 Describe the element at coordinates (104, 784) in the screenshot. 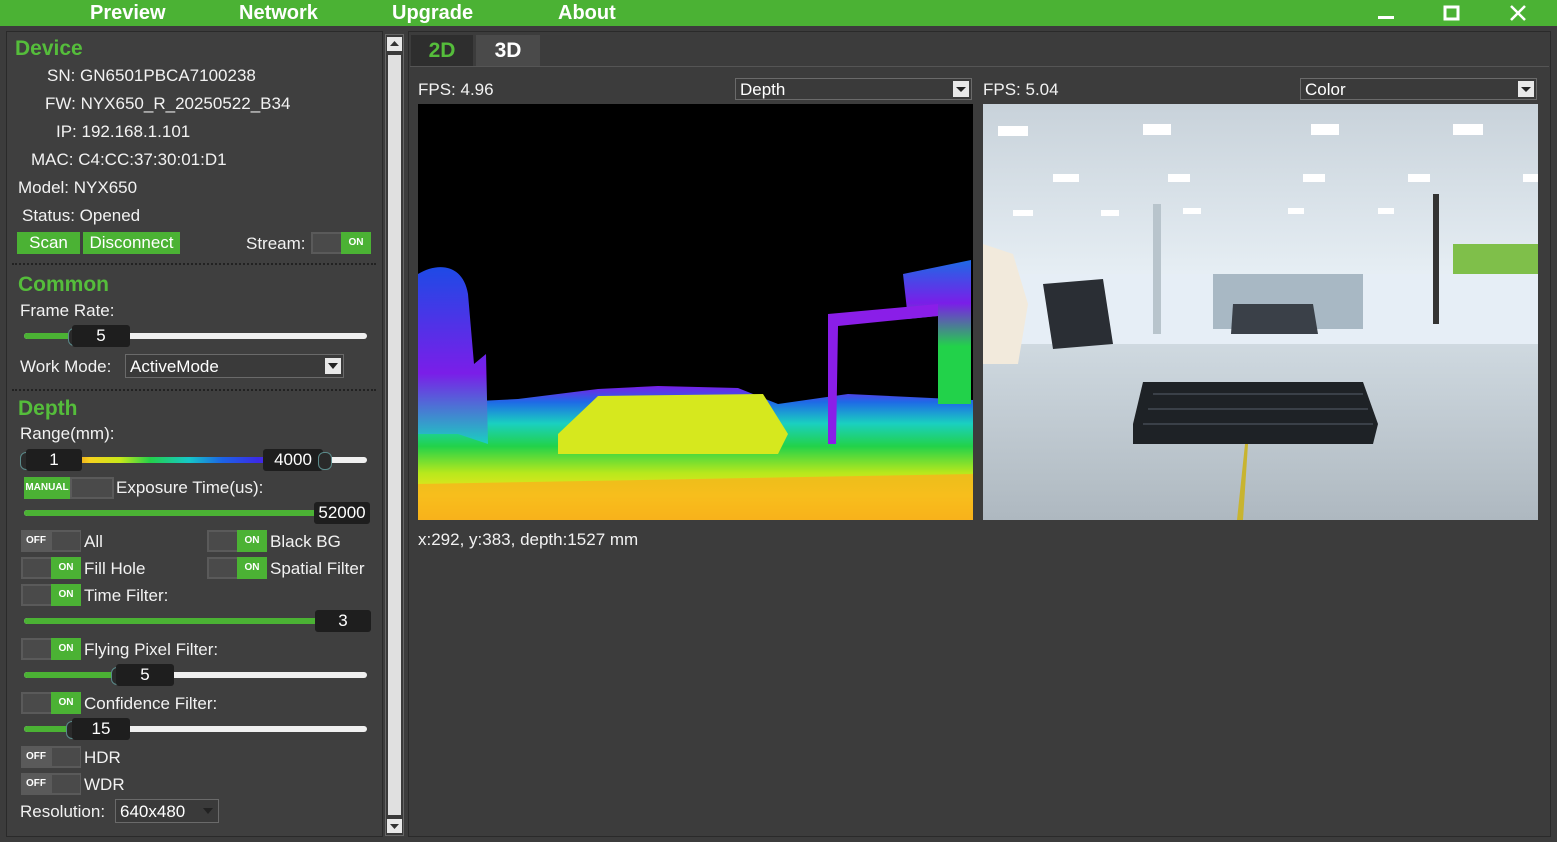

I see `wdr-label: WDR` at that location.